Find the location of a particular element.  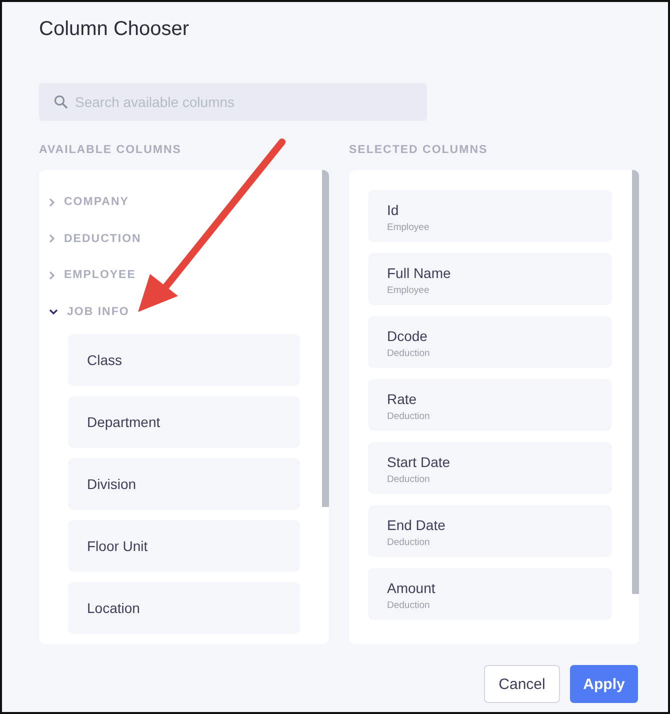

dialog-title: Column Chooser is located at coordinates (114, 29).